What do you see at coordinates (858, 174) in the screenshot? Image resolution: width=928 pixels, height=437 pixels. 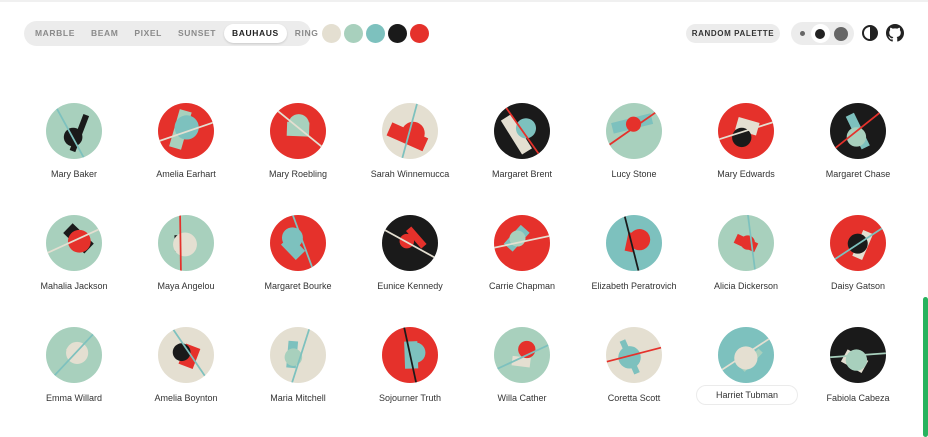 I see `avatar-name: Margaret Chase` at bounding box center [858, 174].